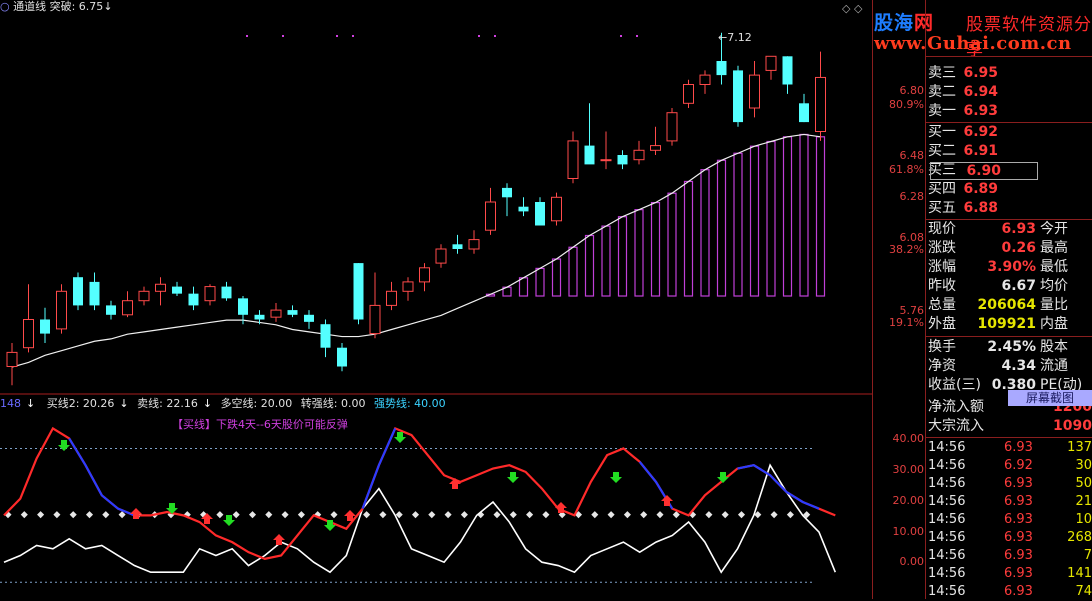 The image size is (1092, 601). What do you see at coordinates (942, 229) in the screenshot?
I see `stat-label: 现价` at bounding box center [942, 229].